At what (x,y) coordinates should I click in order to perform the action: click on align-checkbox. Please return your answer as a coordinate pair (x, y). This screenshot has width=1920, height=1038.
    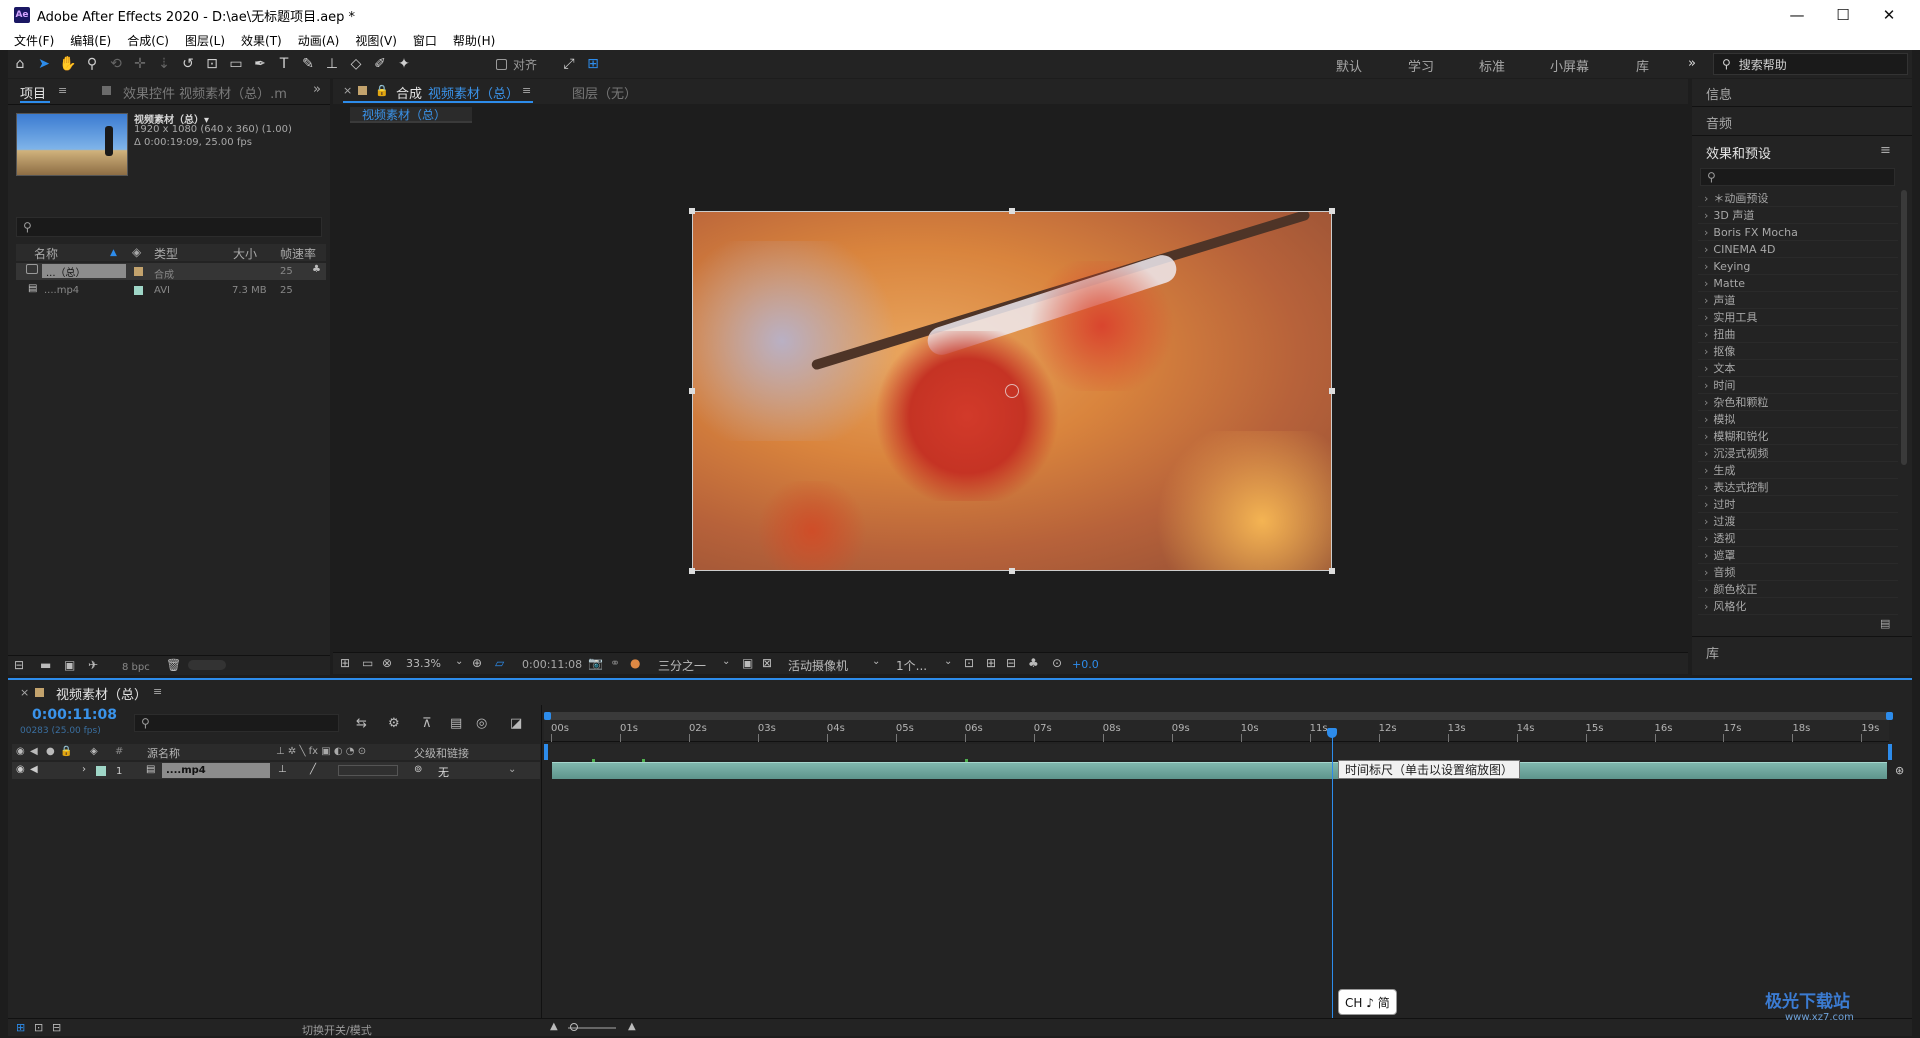
    Looking at the image, I should click on (501, 64).